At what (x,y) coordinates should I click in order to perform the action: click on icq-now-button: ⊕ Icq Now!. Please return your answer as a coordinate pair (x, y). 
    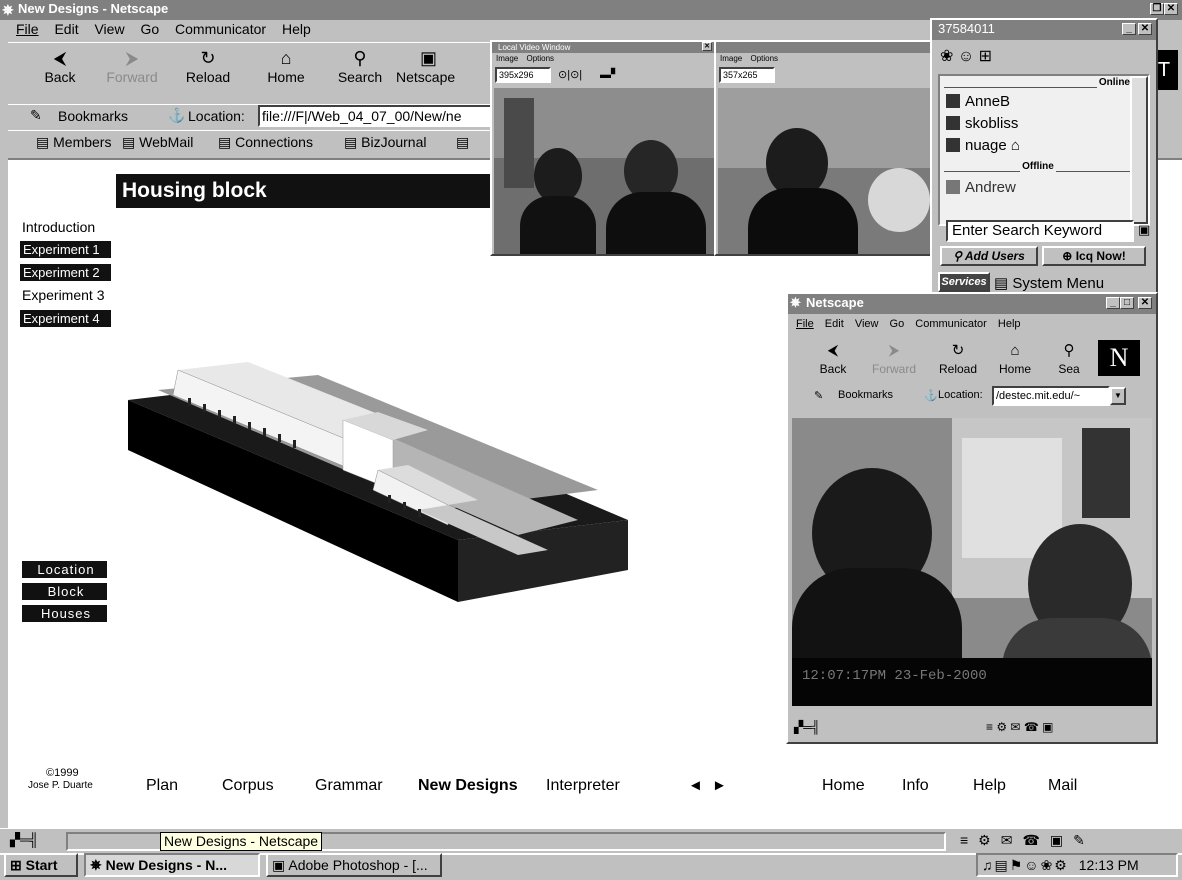
    Looking at the image, I should click on (1094, 256).